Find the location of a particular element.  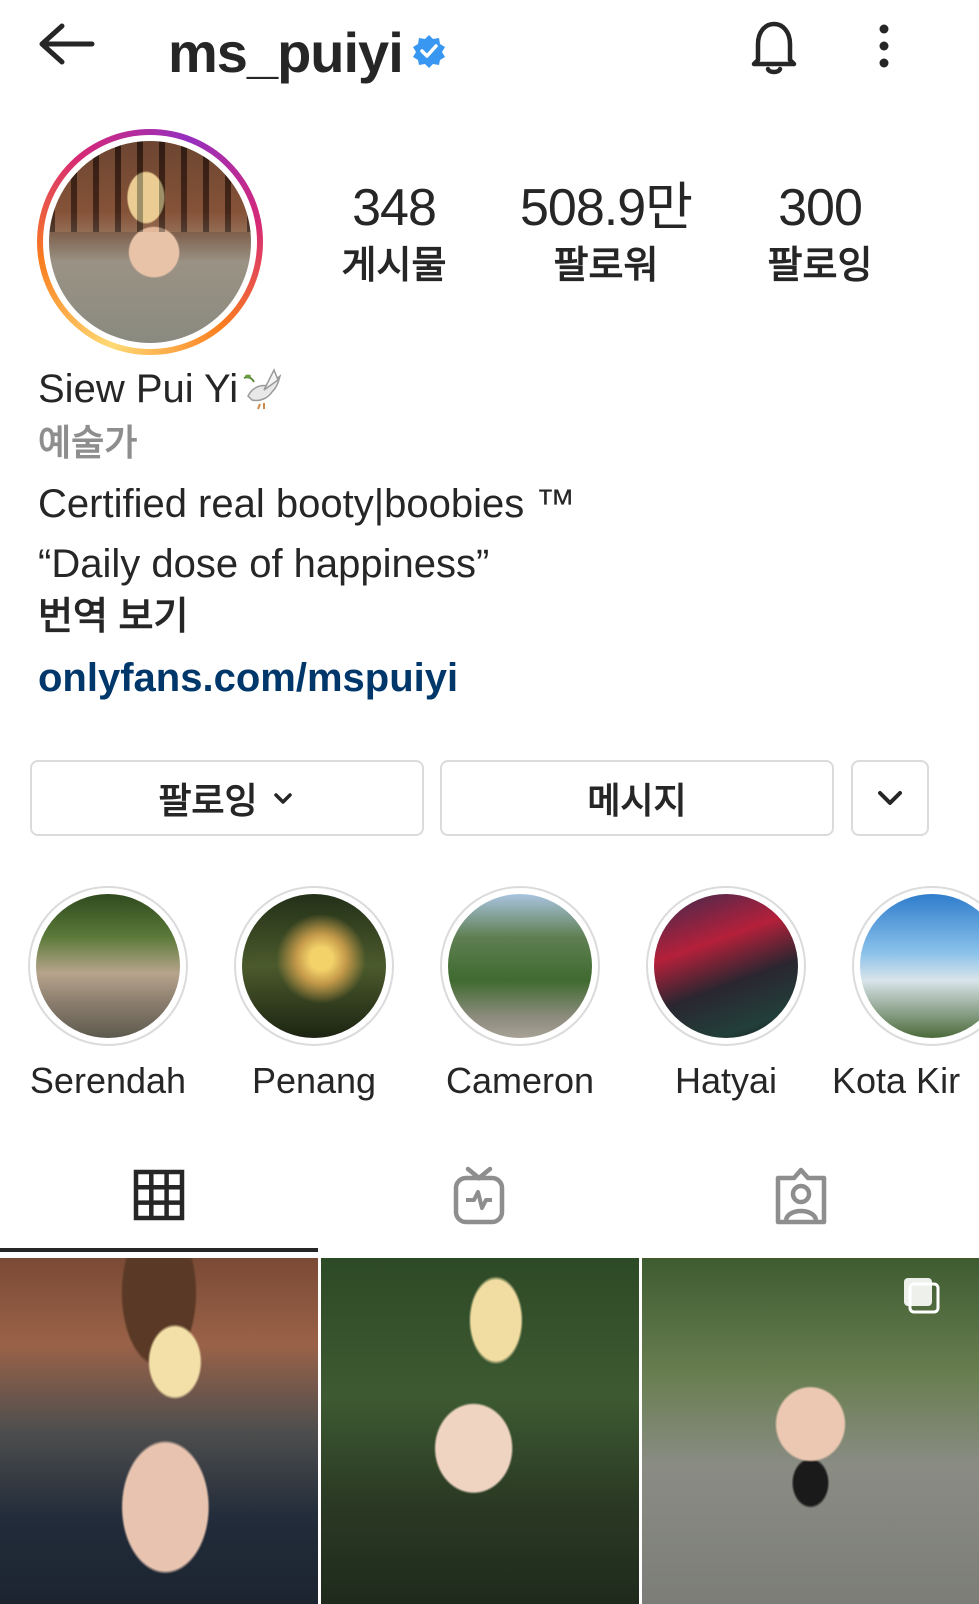

vertical-dots-icon is located at coordinates (884, 46).